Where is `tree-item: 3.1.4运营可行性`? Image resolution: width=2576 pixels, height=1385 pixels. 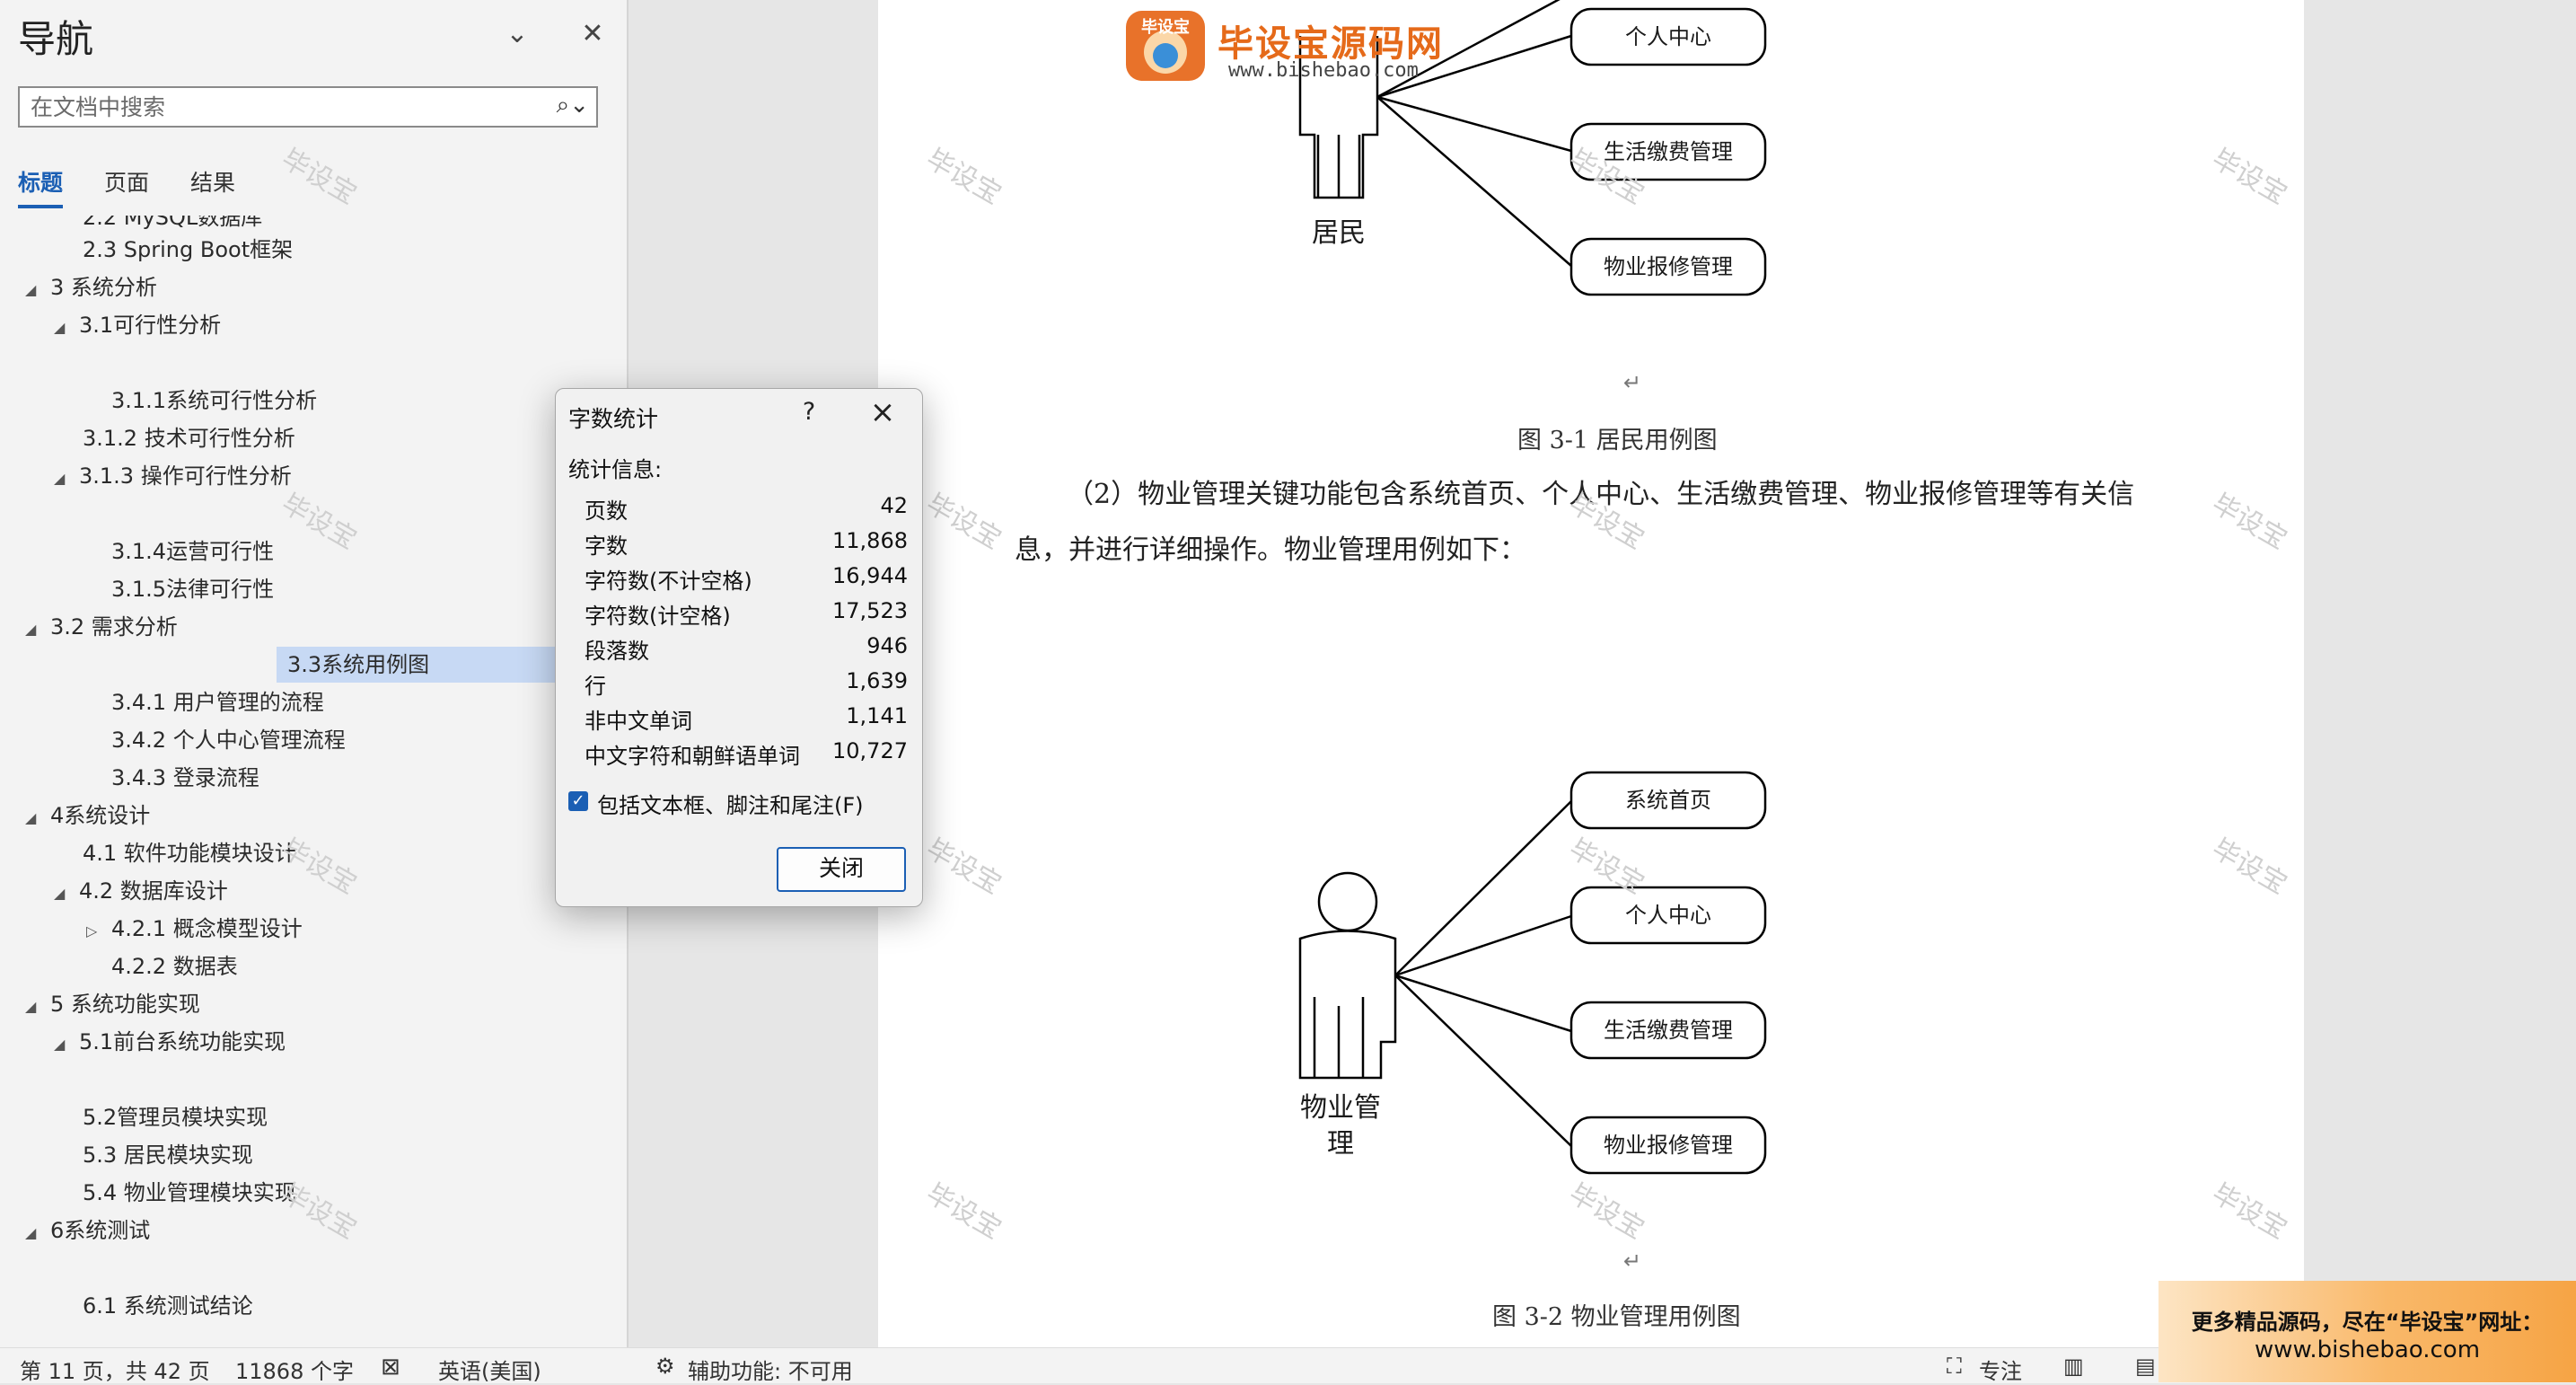
tree-item: 3.1.4运营可行性 is located at coordinates (192, 551).